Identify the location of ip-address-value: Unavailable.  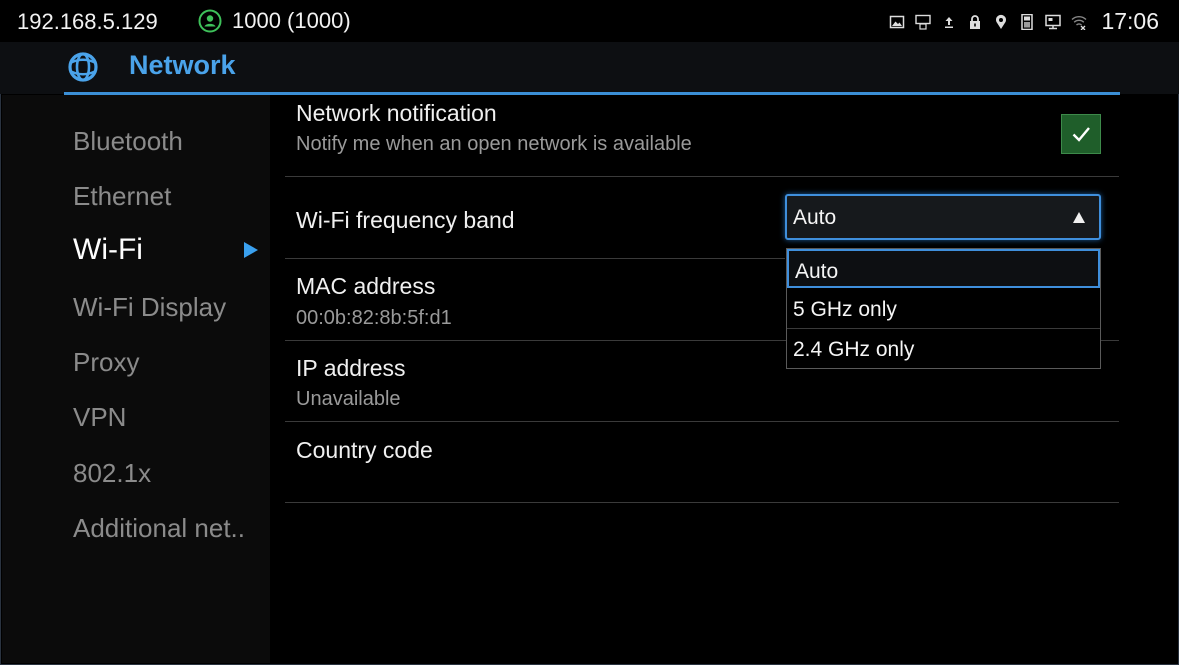
(348, 399).